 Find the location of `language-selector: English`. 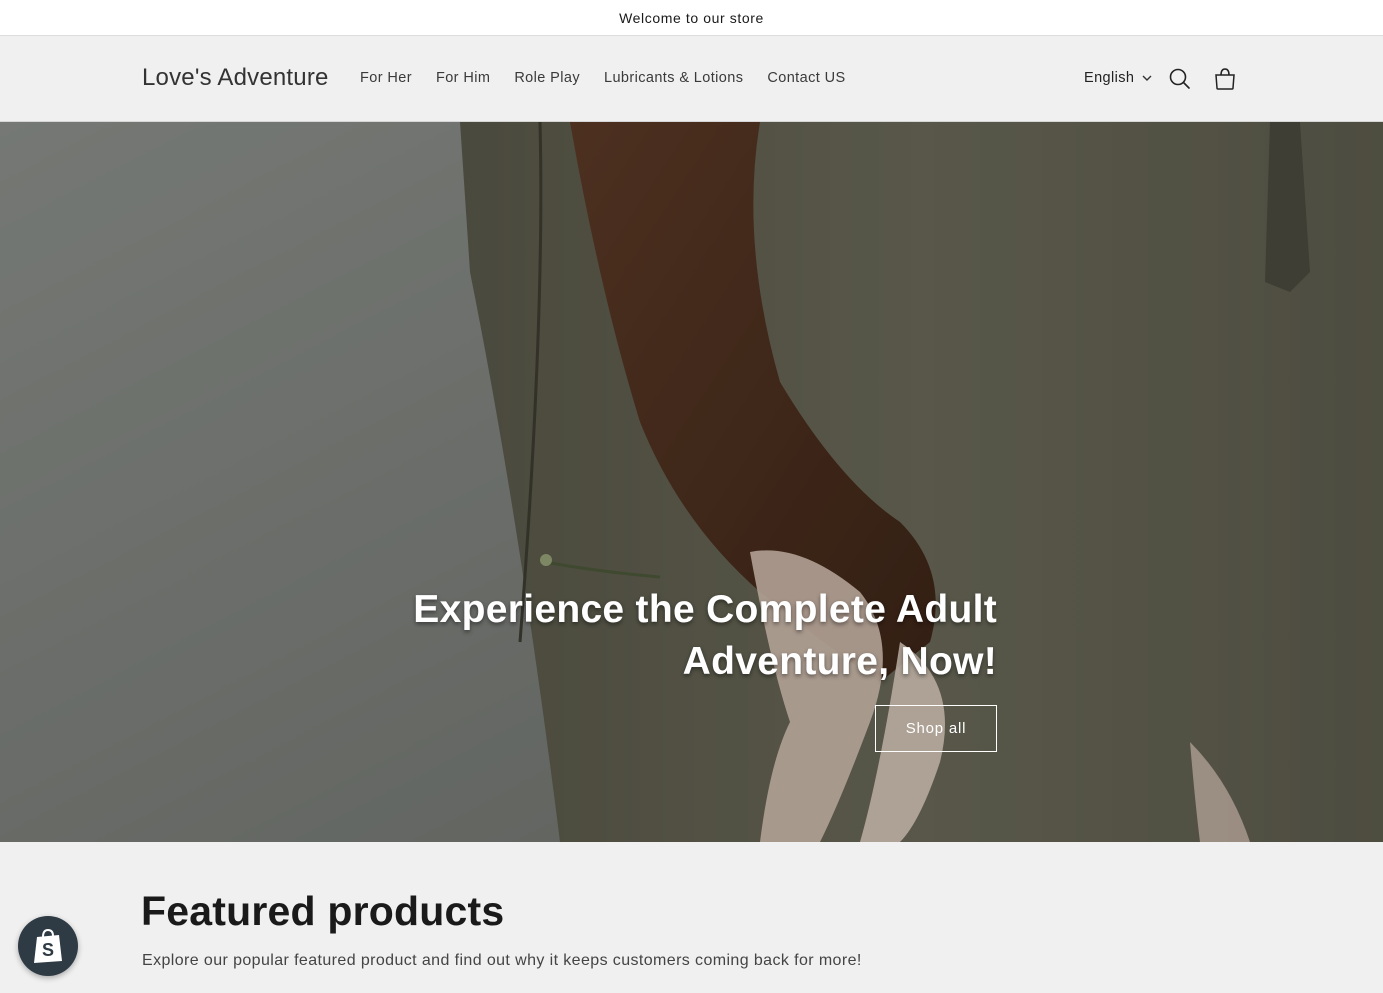

language-selector: English is located at coordinates (1118, 78).